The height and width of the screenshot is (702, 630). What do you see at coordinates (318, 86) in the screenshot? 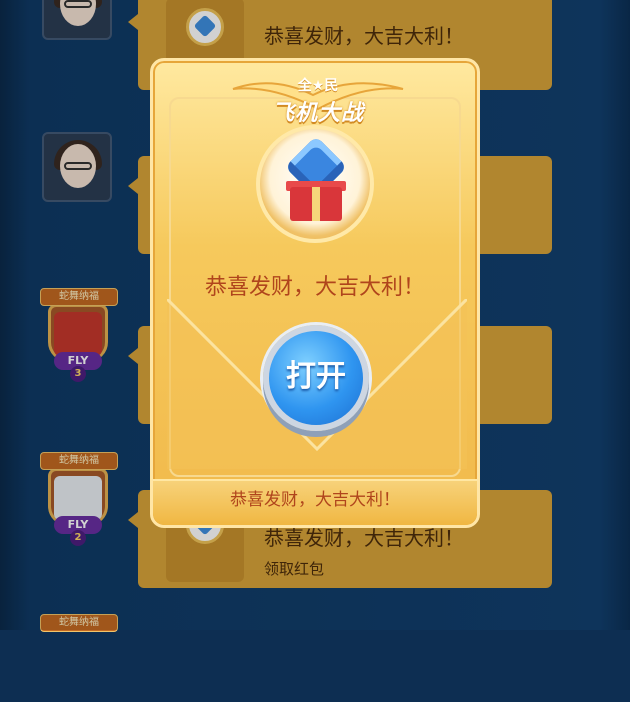
I see `logo-subtitle: 全★民` at bounding box center [318, 86].